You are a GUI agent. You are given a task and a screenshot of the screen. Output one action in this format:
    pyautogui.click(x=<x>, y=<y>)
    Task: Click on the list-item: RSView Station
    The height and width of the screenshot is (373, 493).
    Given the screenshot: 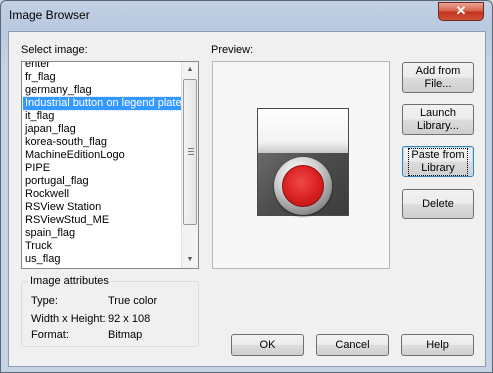 What is the action you would take?
    pyautogui.click(x=102, y=207)
    